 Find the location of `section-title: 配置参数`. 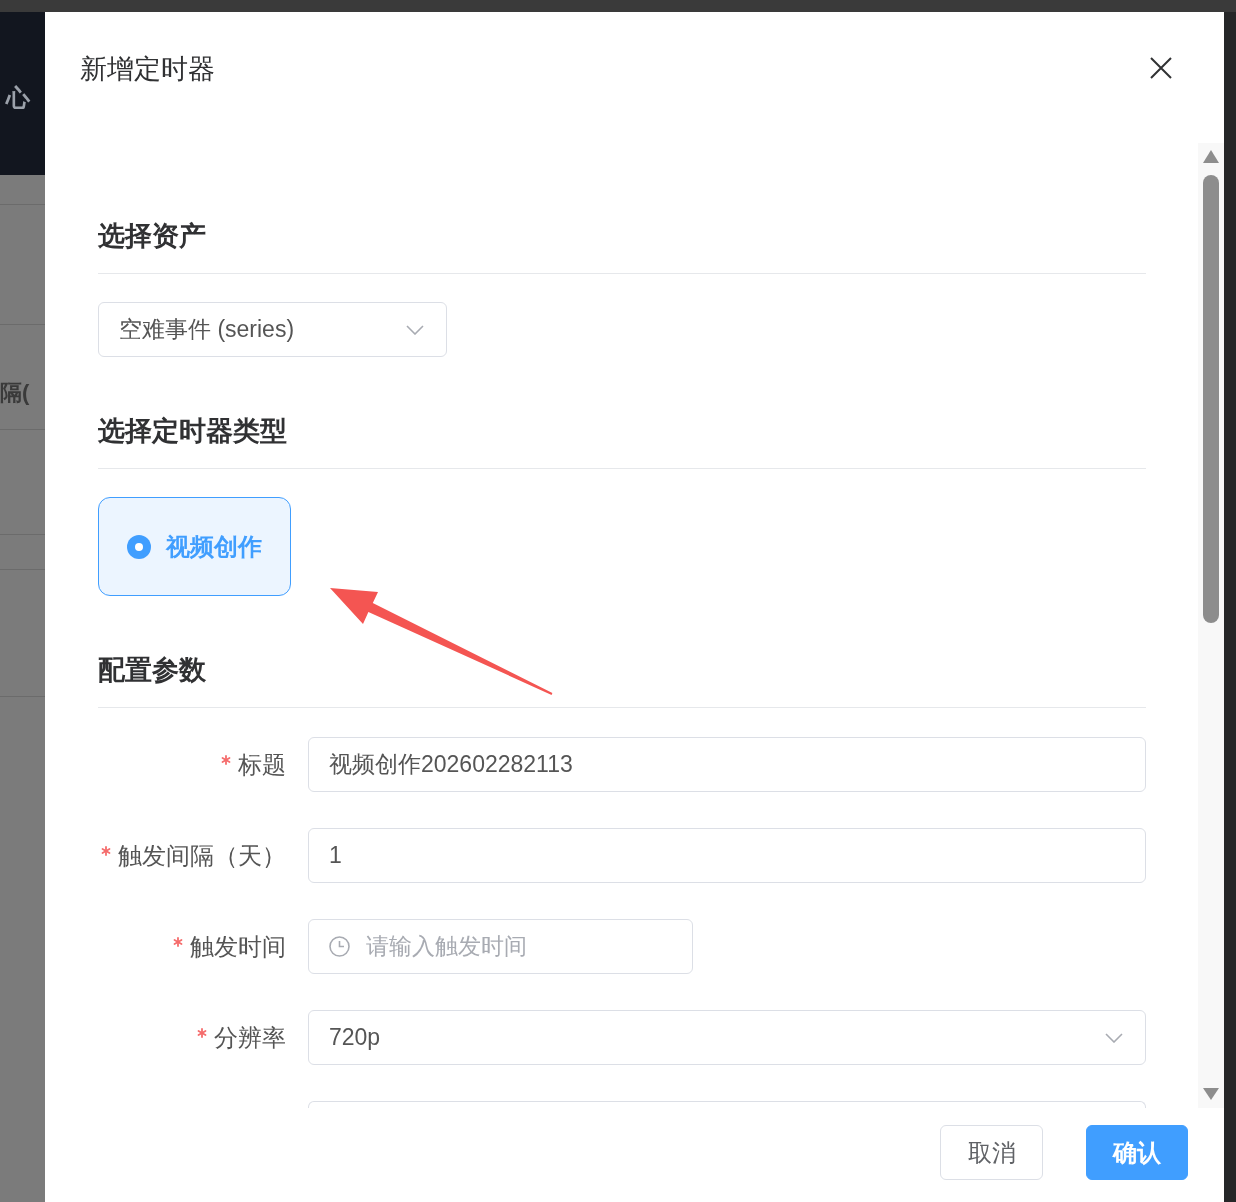

section-title: 配置参数 is located at coordinates (152, 670).